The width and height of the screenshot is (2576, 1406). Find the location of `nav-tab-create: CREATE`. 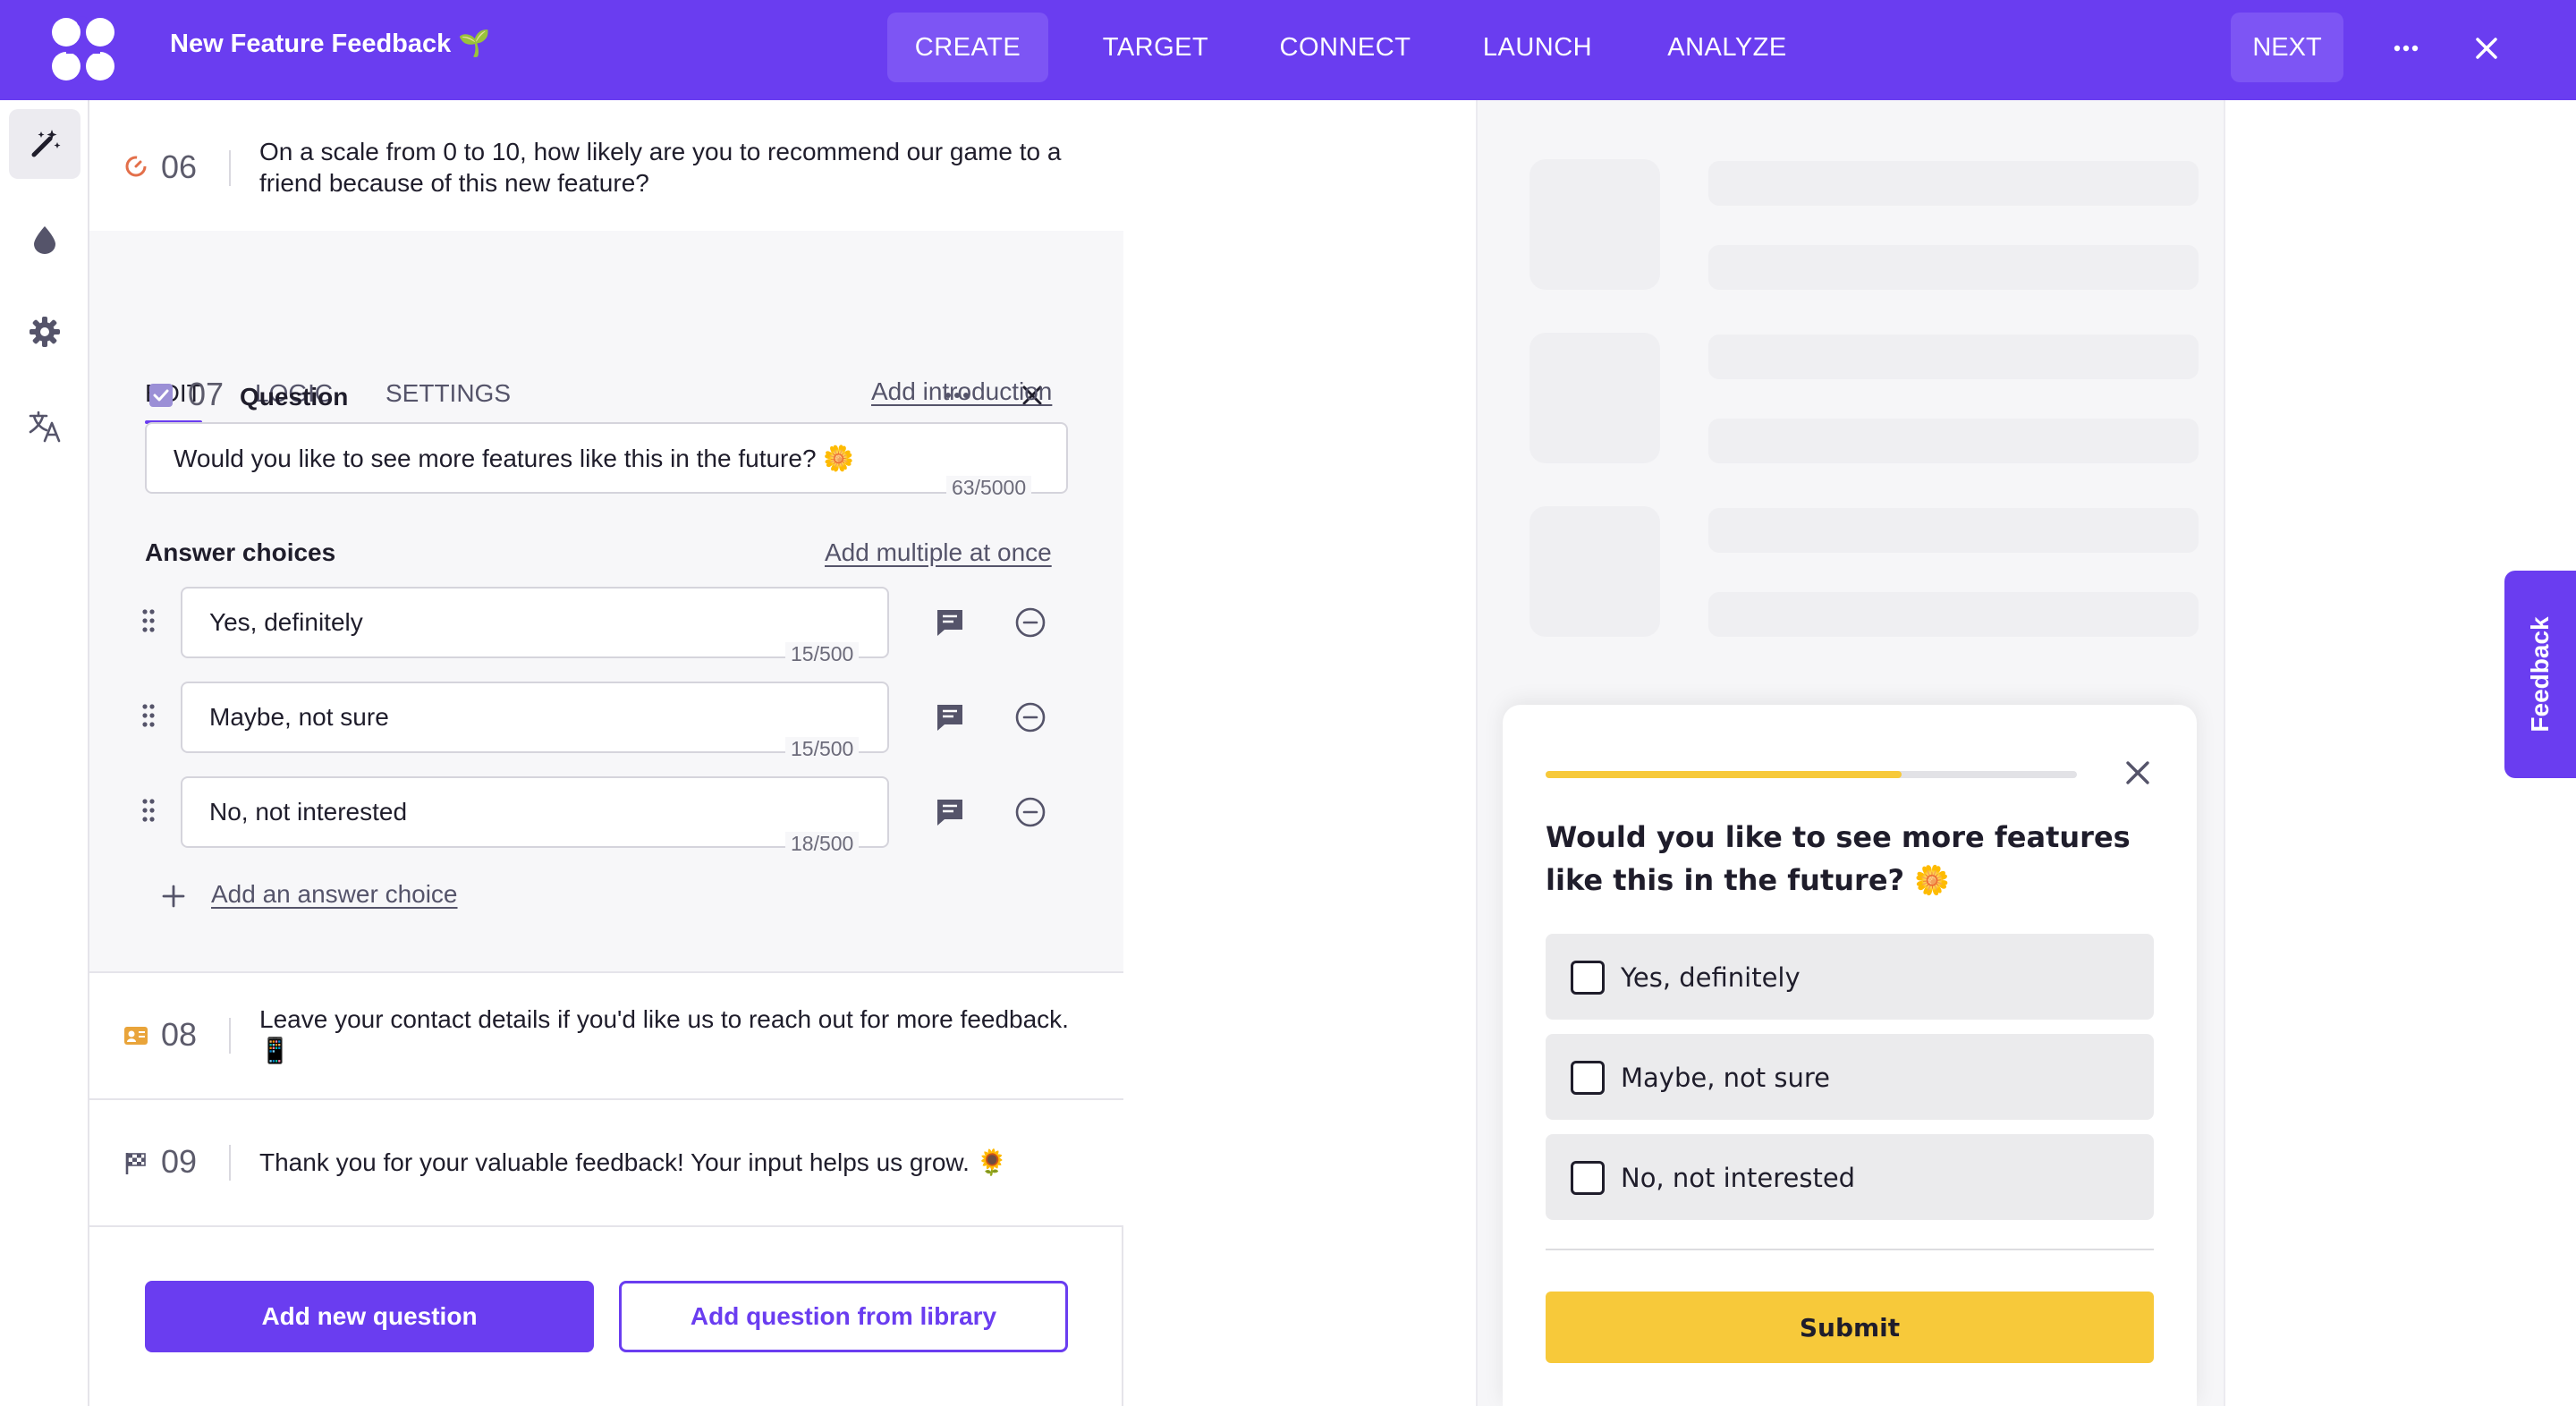

nav-tab-create: CREATE is located at coordinates (967, 48).